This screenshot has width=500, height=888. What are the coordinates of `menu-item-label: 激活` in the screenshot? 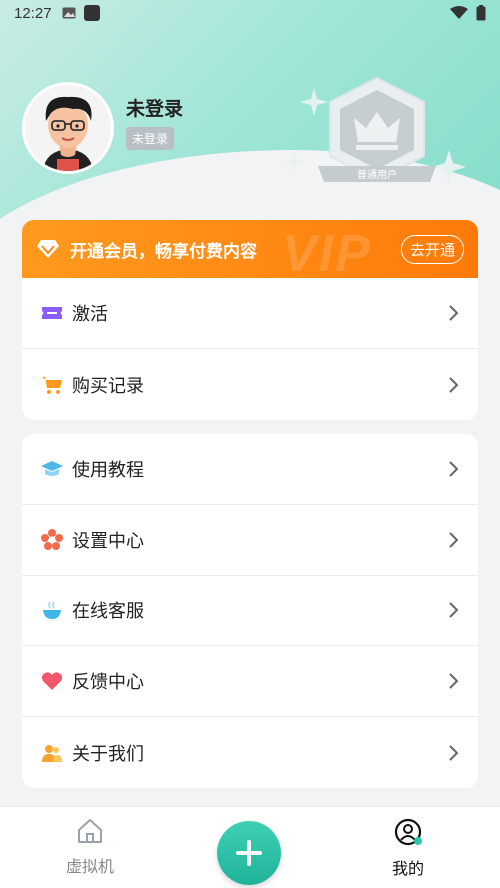 It's located at (90, 314).